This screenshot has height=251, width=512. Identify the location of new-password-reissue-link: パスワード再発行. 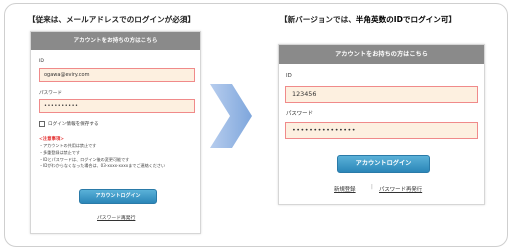
(400, 189).